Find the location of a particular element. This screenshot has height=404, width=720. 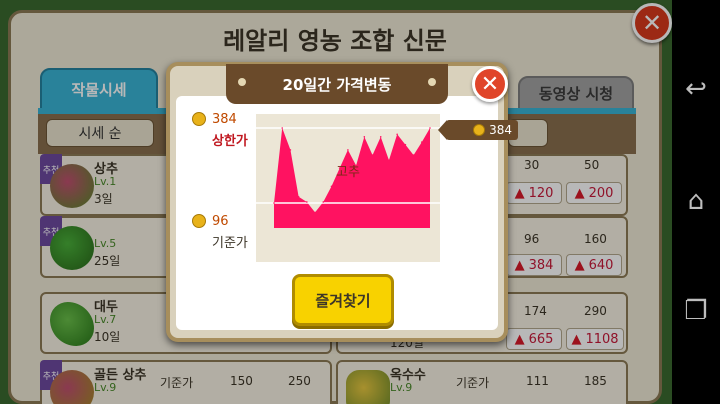

current-price-value: 384 is located at coordinates (500, 130).